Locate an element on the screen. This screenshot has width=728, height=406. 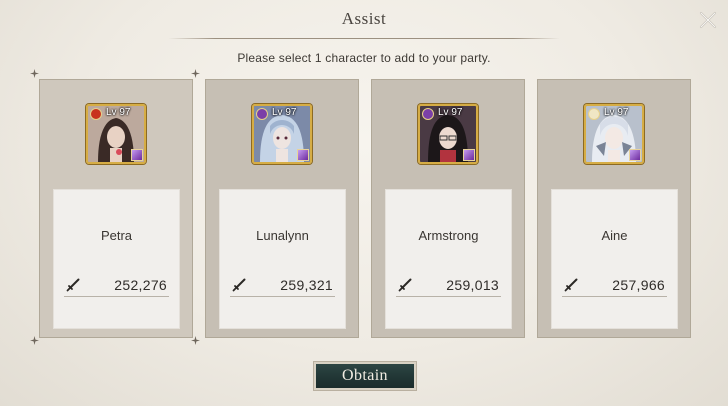
character-name: Aine is located at coordinates (614, 235).